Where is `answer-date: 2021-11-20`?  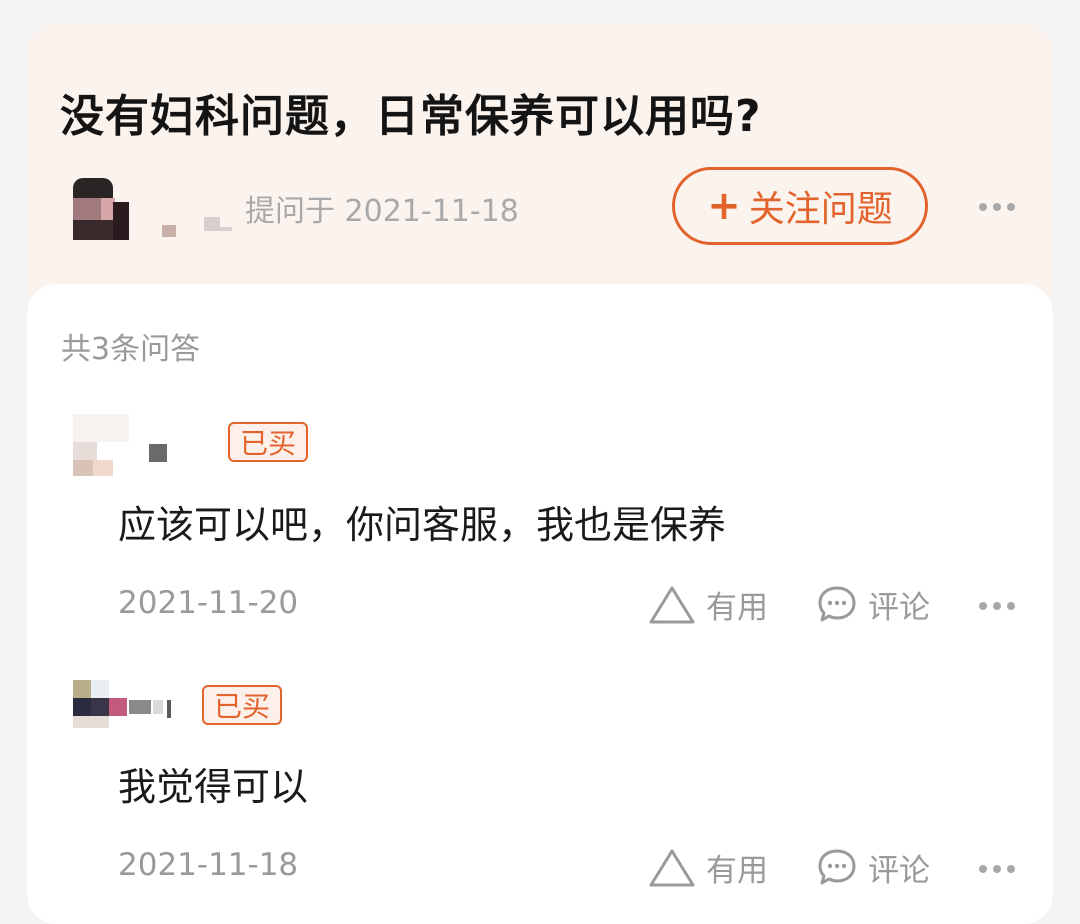 answer-date: 2021-11-20 is located at coordinates (208, 603).